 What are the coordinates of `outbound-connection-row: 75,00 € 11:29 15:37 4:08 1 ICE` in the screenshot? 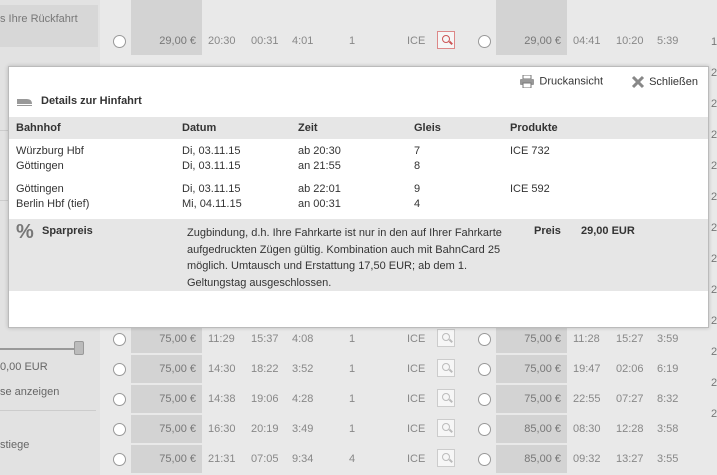 It's located at (285, 340).